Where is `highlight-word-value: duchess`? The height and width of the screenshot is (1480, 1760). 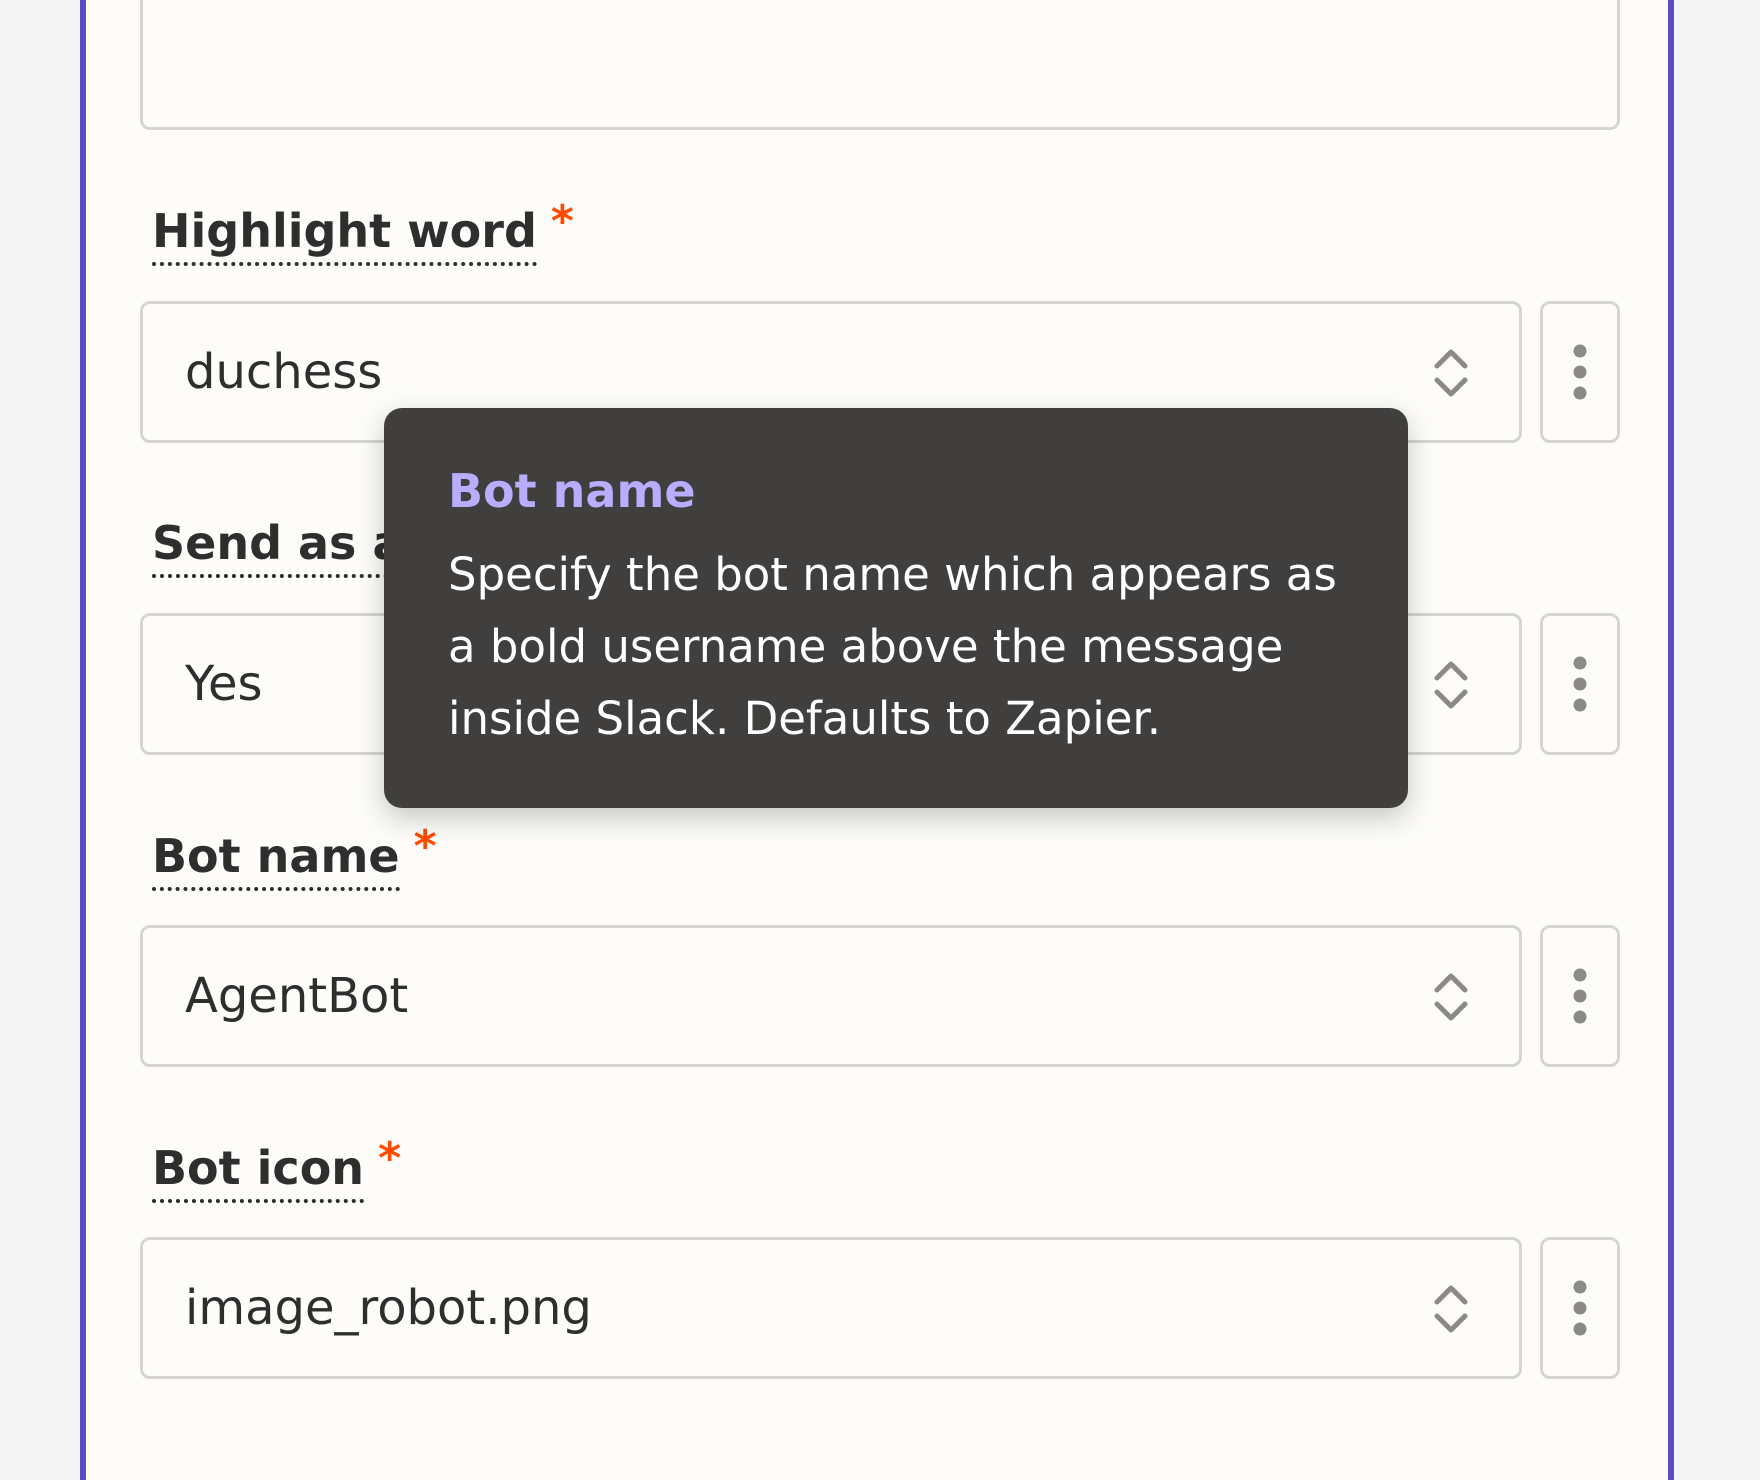
highlight-word-value: duchess is located at coordinates (284, 372).